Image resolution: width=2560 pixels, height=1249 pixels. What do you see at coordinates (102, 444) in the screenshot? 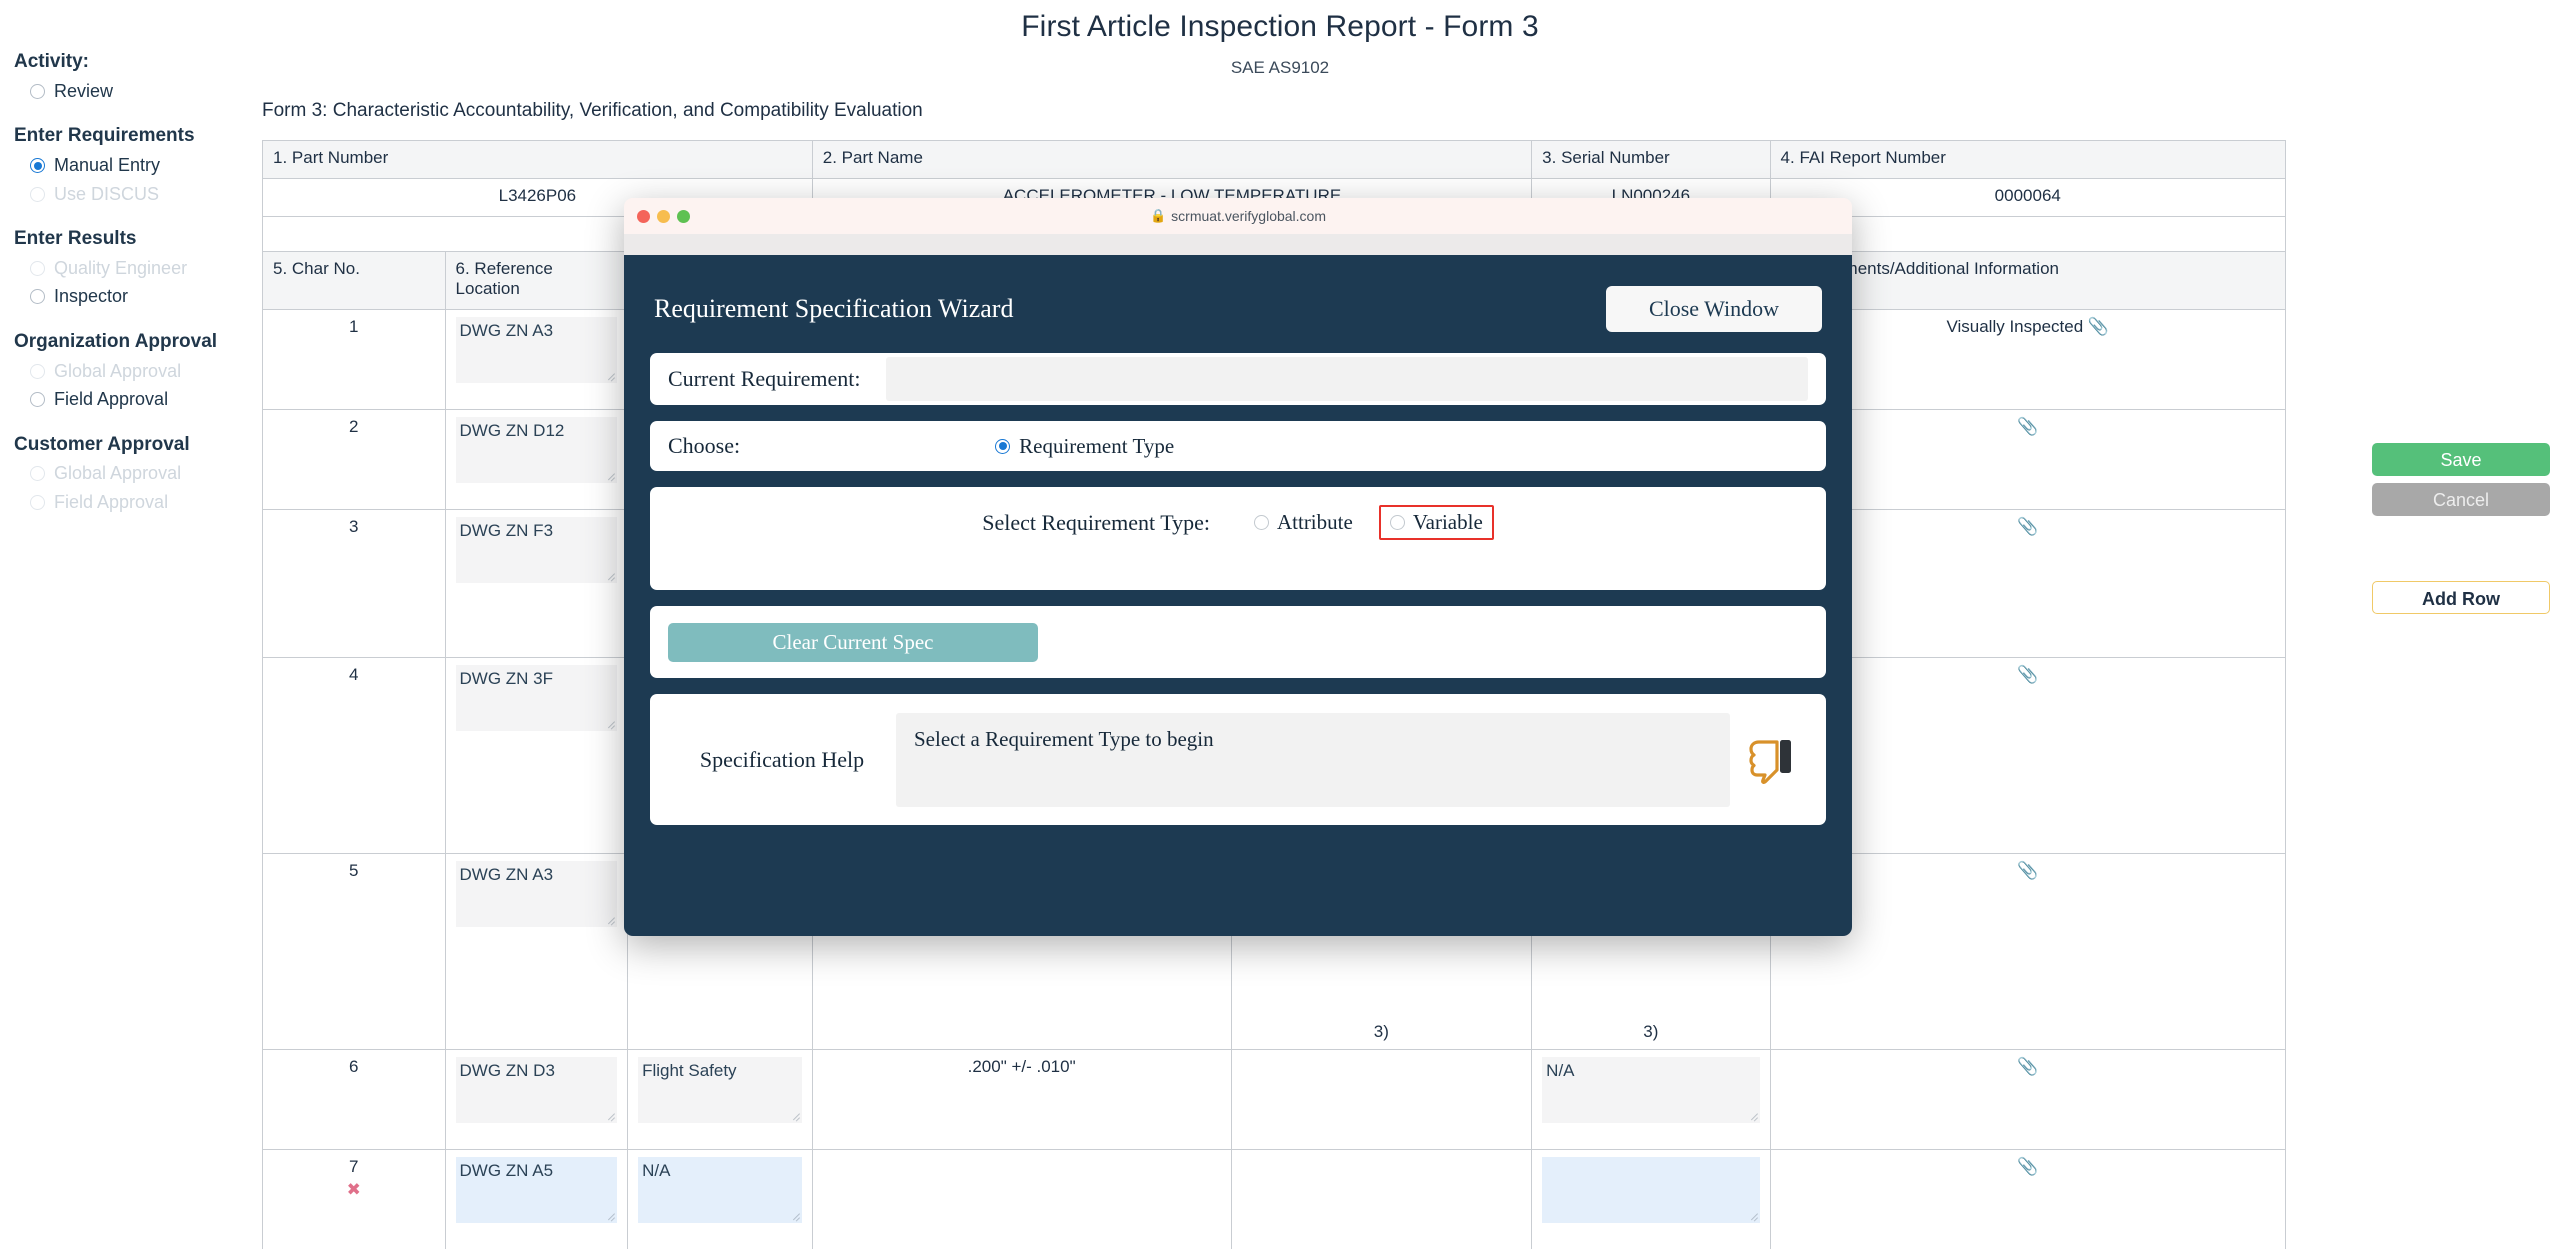
I see `sidebar-group-customer-approval: Customer Approval` at bounding box center [102, 444].